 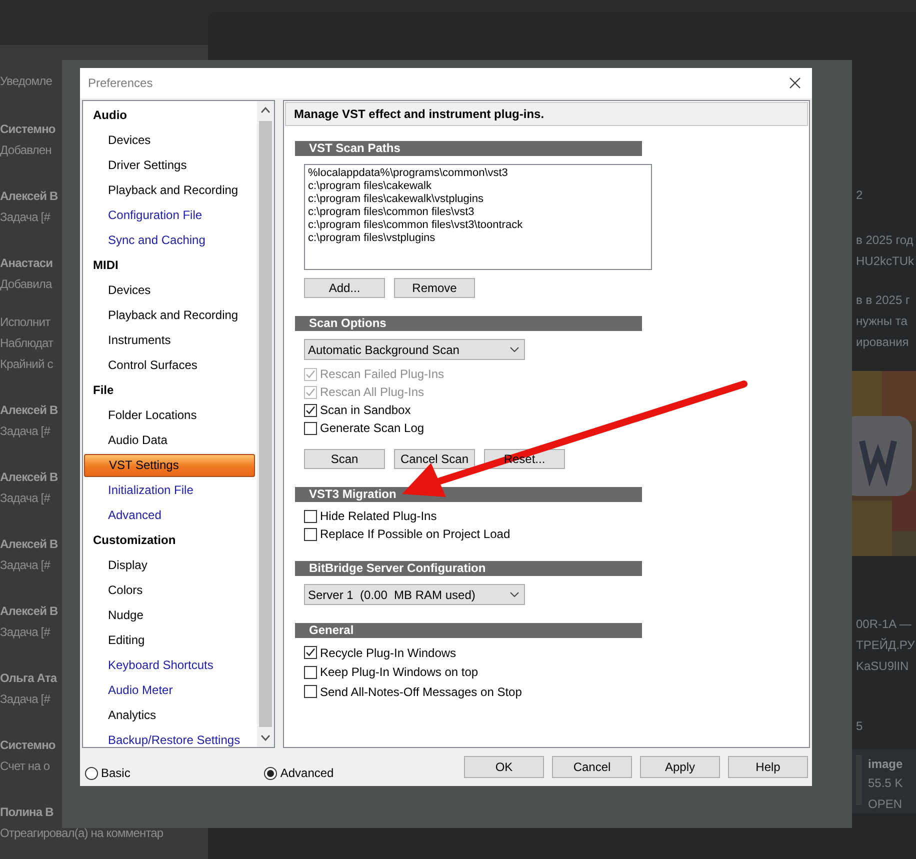 I want to click on tree-group: MIDI, so click(x=170, y=265).